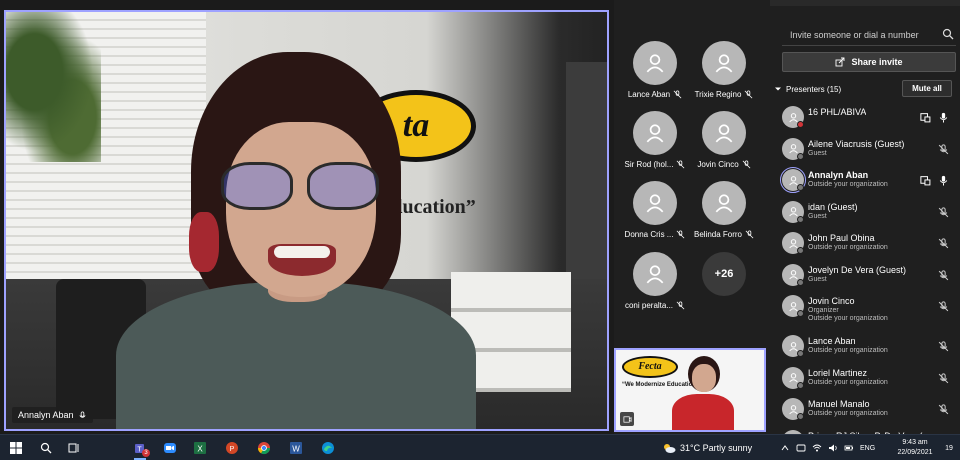  Describe the element at coordinates (877, 62) in the screenshot. I see `share-invite-label: Share invite` at that location.